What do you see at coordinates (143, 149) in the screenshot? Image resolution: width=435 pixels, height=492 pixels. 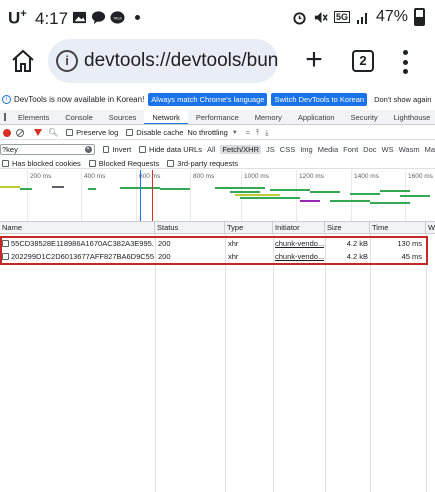 I see `hide-data-urls-checkbox` at bounding box center [143, 149].